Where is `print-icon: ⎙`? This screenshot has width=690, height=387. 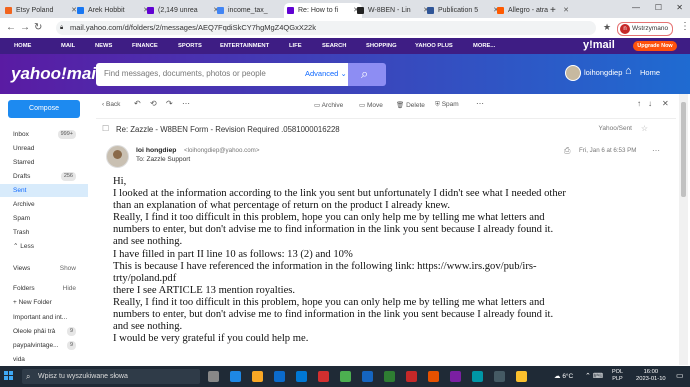
print-icon: ⎙ is located at coordinates (567, 151).